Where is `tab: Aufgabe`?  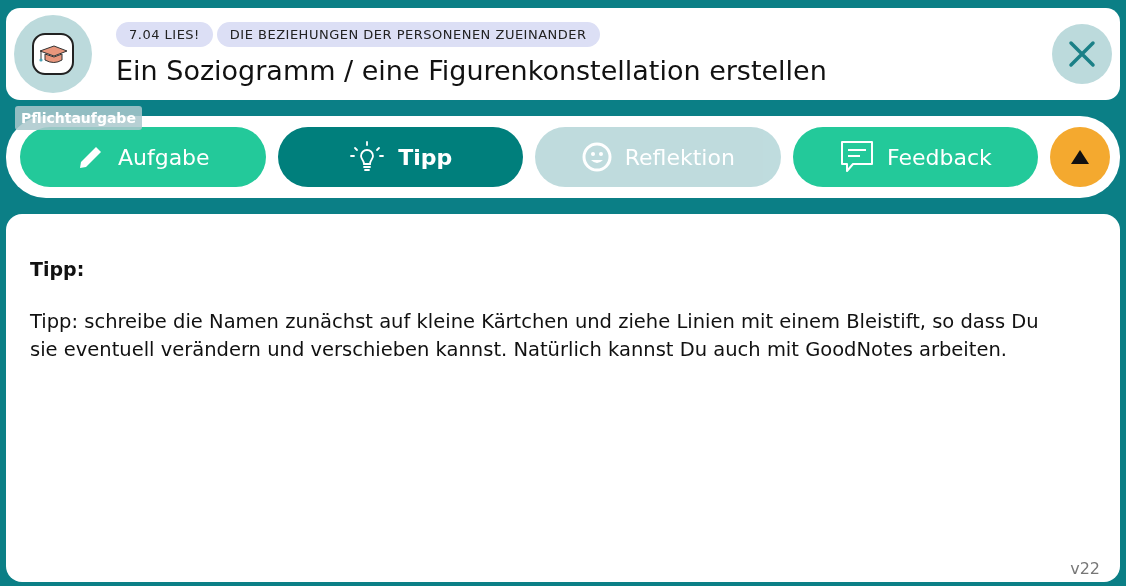 tab: Aufgabe is located at coordinates (143, 157).